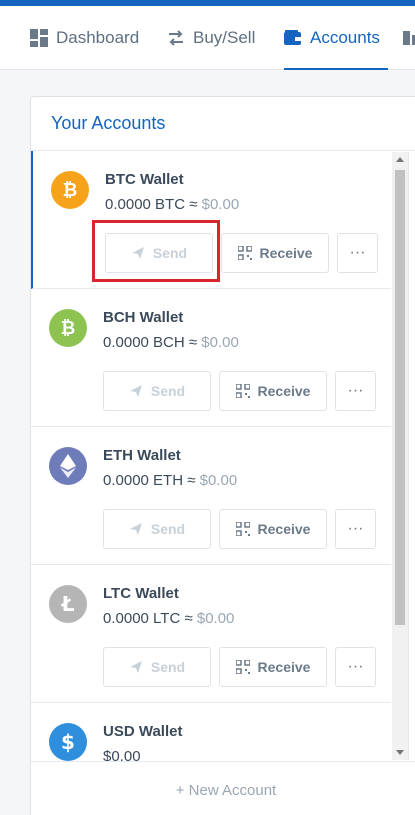  What do you see at coordinates (400, 752) in the screenshot?
I see `scroll-down-arrow-icon` at bounding box center [400, 752].